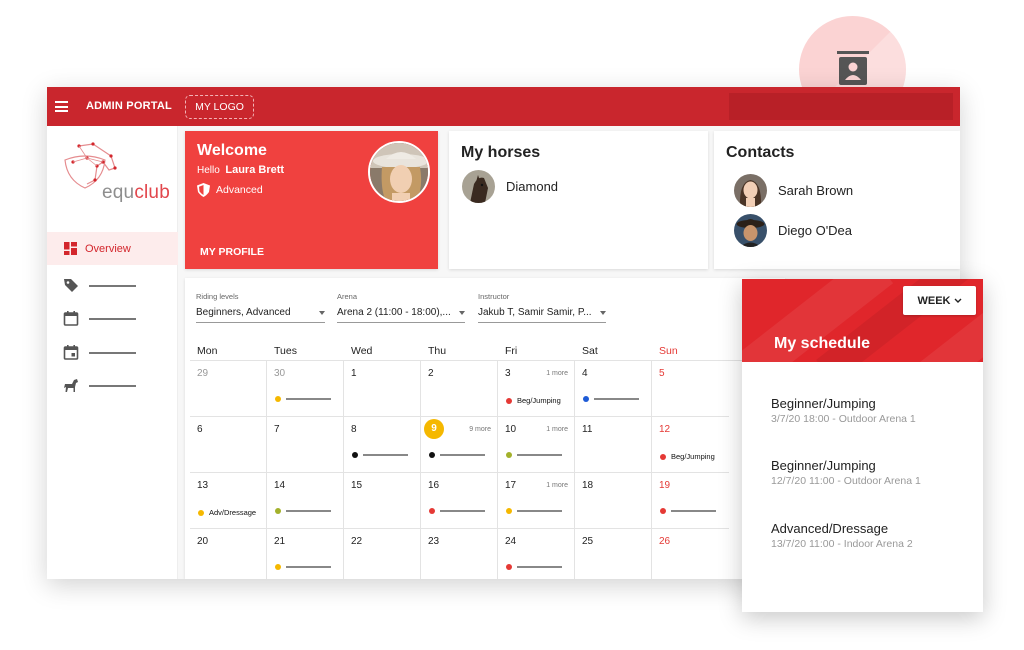 The height and width of the screenshot is (650, 1024). Describe the element at coordinates (382, 554) in the screenshot. I see `calendar-day-cell: 22` at that location.